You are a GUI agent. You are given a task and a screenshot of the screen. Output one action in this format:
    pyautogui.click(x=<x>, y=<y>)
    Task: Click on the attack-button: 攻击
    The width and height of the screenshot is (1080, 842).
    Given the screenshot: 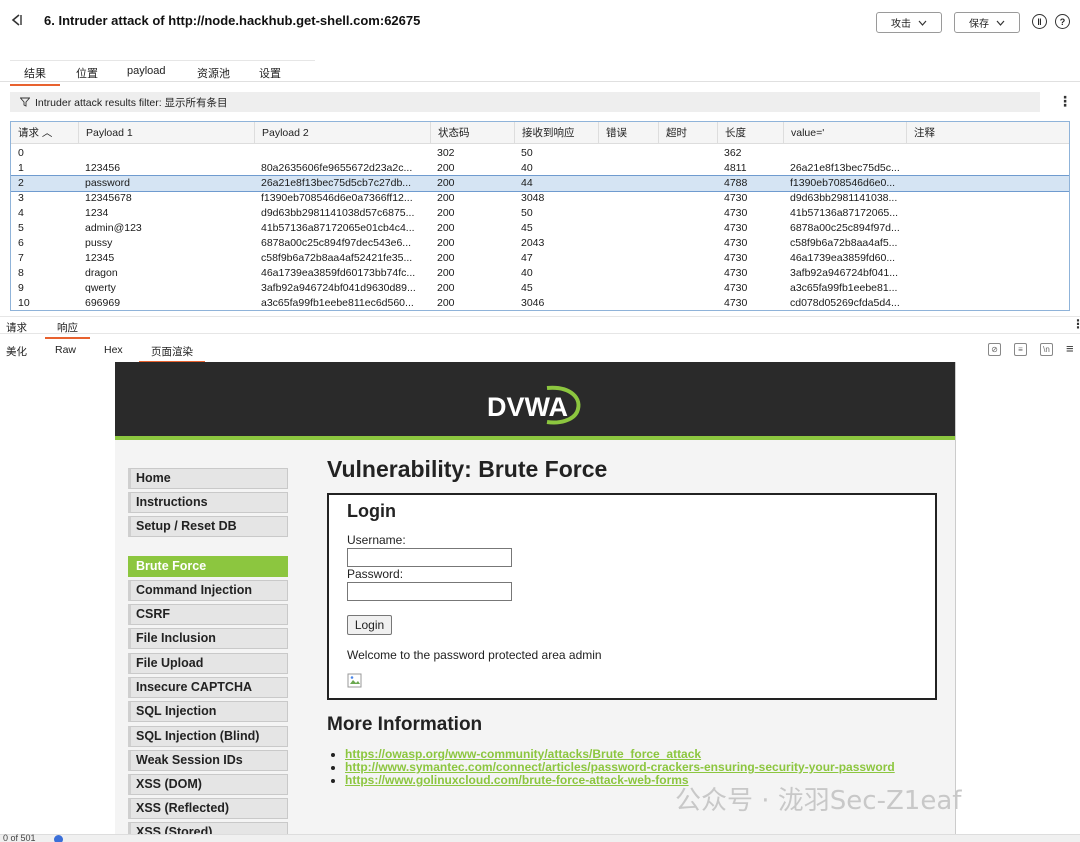 What is the action you would take?
    pyautogui.click(x=909, y=22)
    